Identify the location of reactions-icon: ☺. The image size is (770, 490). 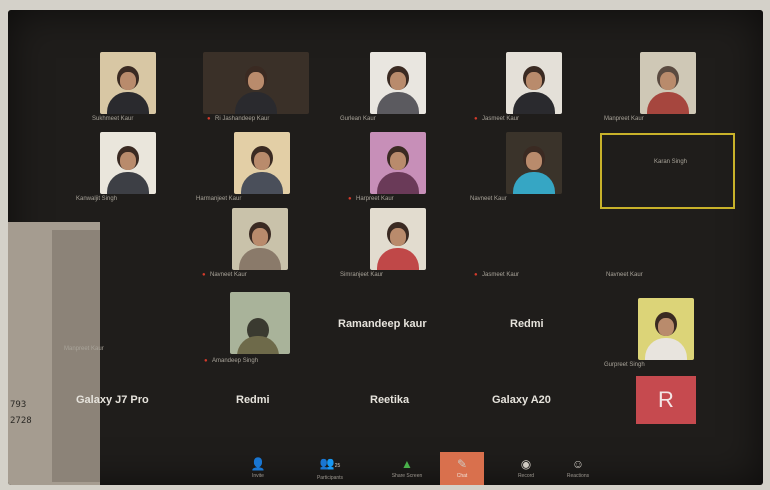
(578, 464).